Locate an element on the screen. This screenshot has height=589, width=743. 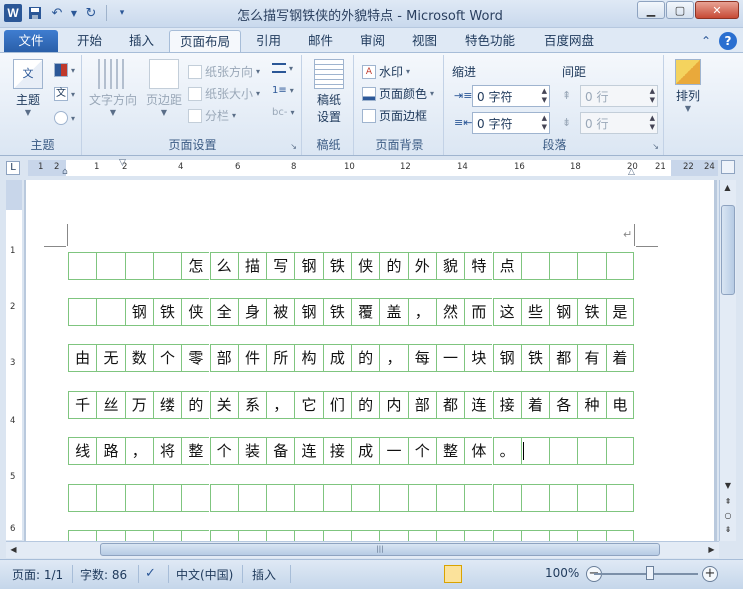
web-layout-view-icon is located at coordinates (491, 574).